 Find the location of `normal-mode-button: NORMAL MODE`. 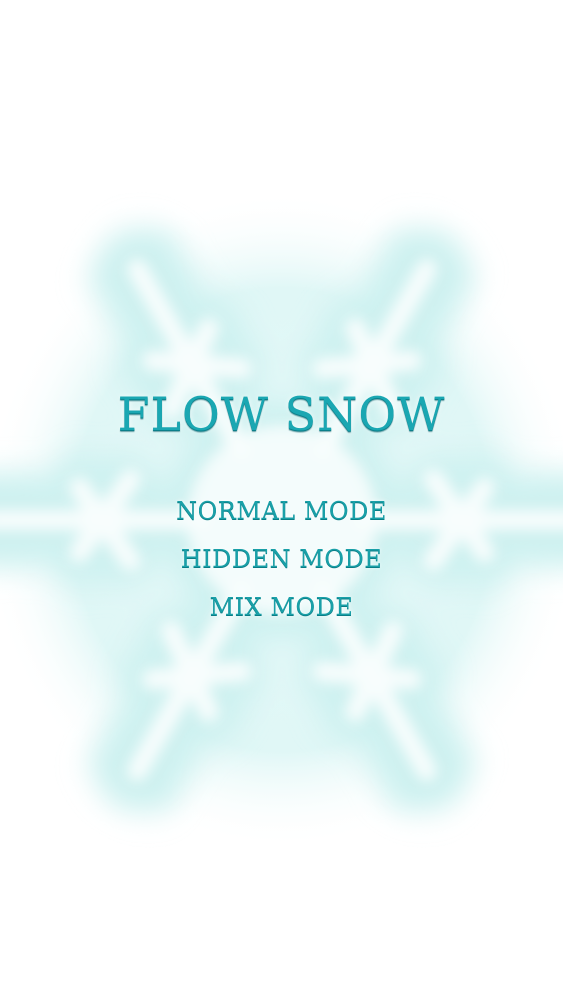

normal-mode-button: NORMAL MODE is located at coordinates (282, 511).